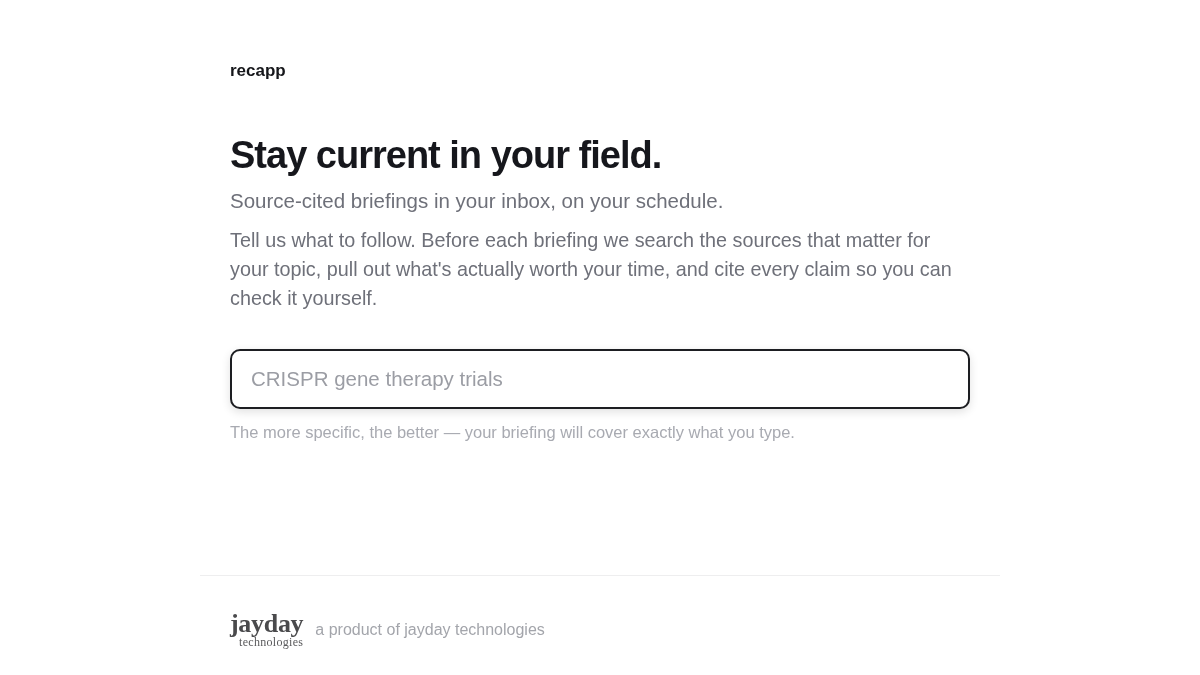  I want to click on brand-name: recapp, so click(258, 71).